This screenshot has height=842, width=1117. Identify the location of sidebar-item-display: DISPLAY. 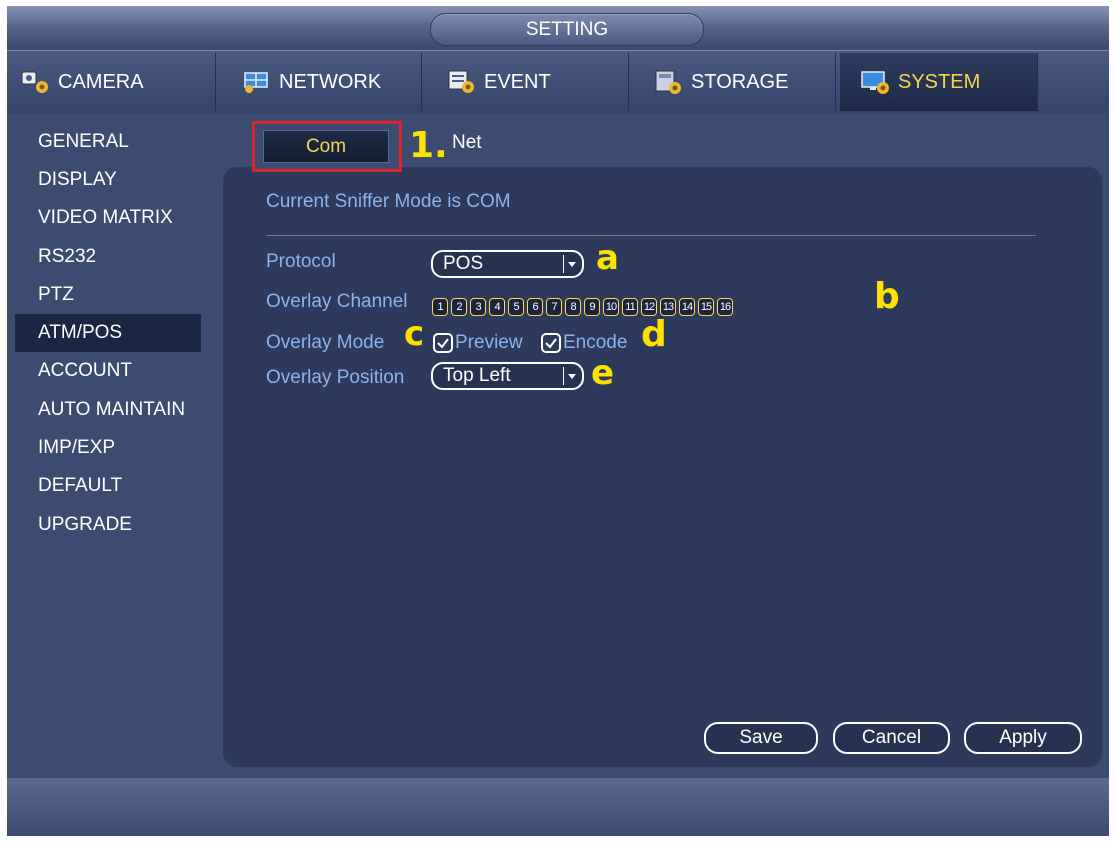
(108, 180).